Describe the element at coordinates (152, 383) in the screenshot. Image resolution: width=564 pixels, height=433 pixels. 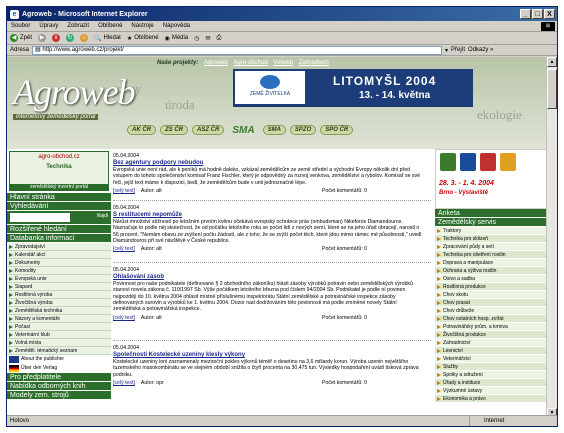
I see `article-author: Autor: opr` at that location.